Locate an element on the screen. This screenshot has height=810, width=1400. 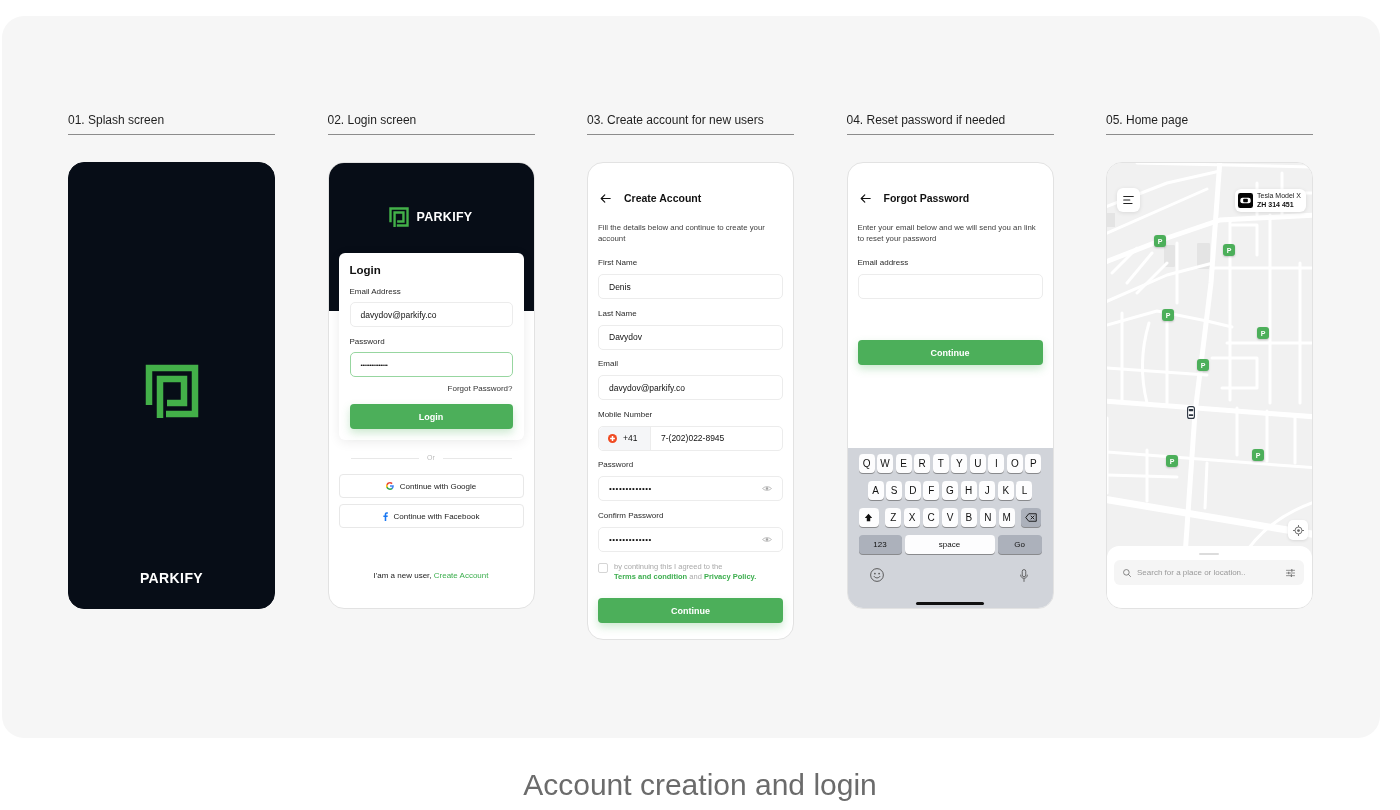
flag-icon is located at coordinates (612, 438).